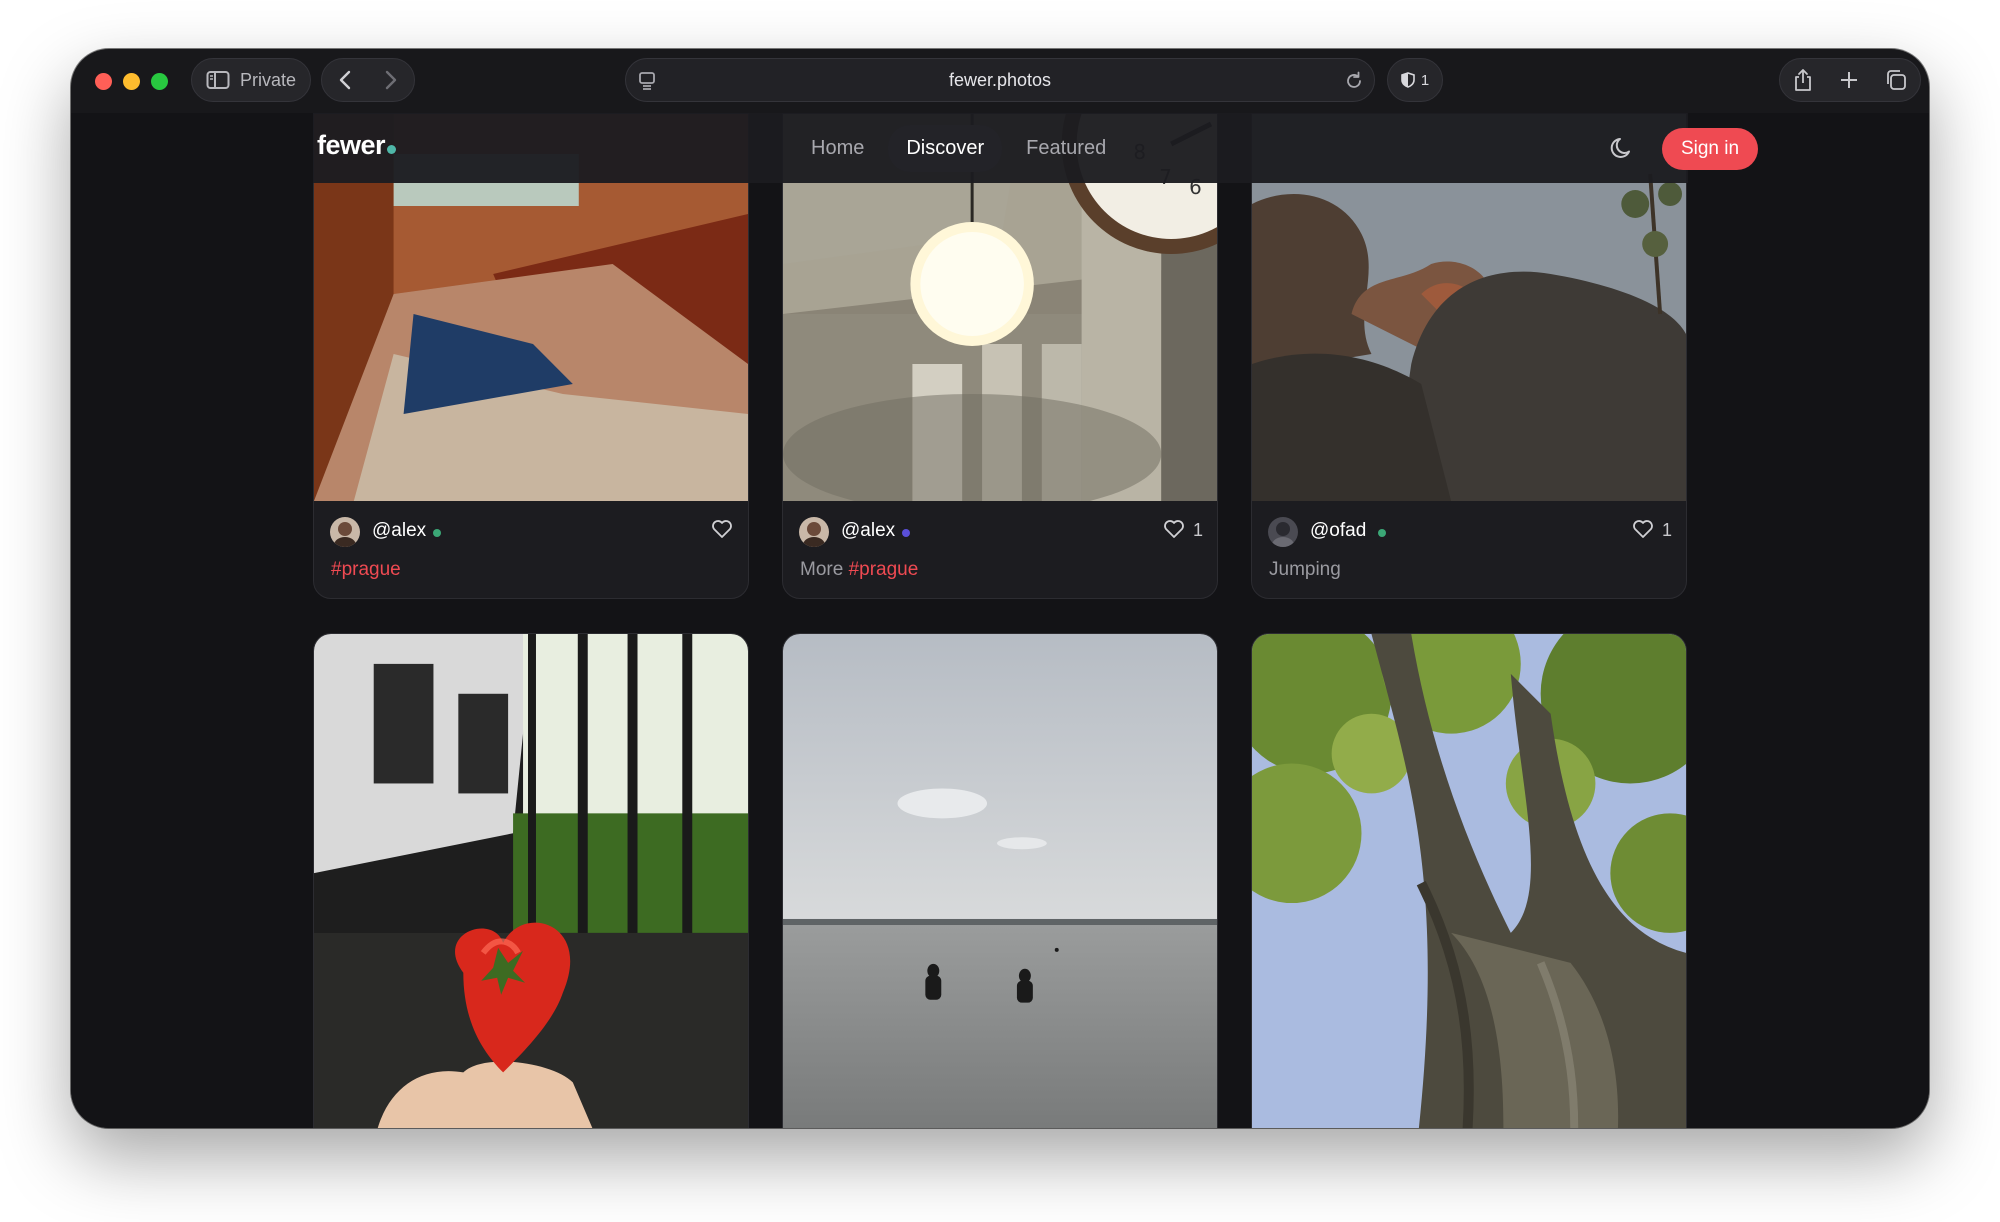  I want to click on photo-oak-tree, so click(1469, 881).